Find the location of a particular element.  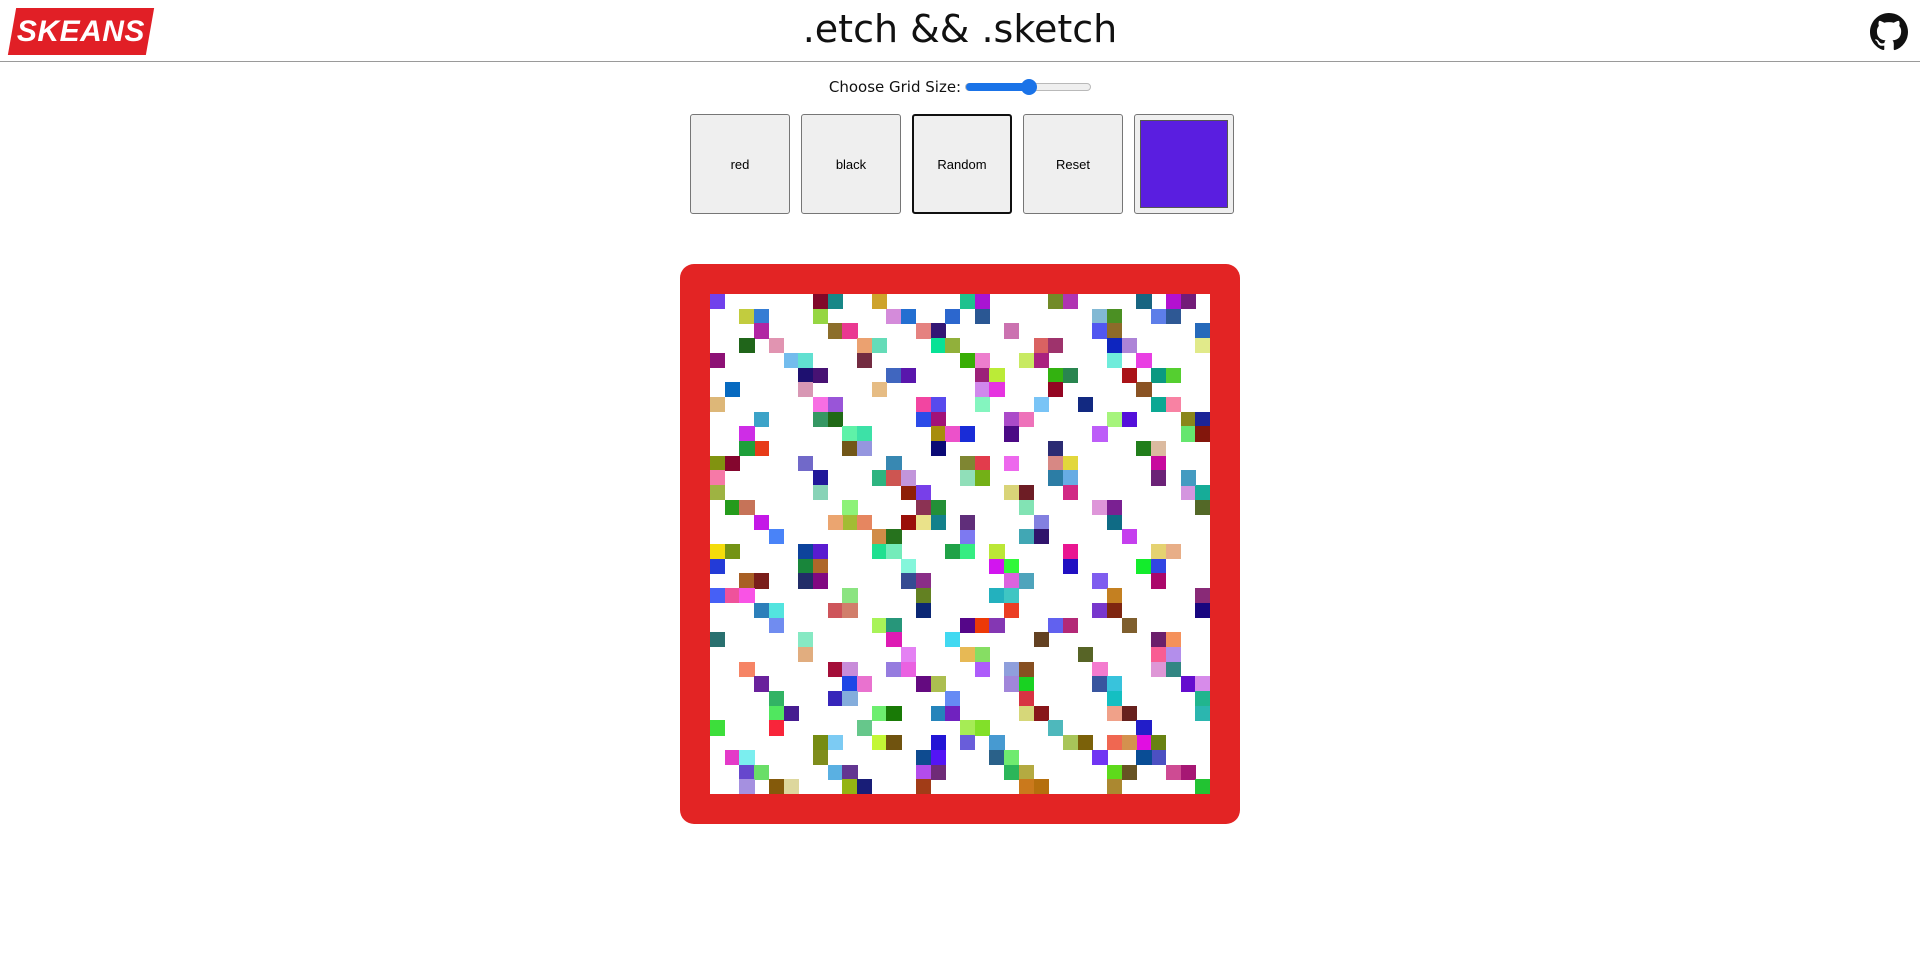

slider-thumb is located at coordinates (1029, 87).